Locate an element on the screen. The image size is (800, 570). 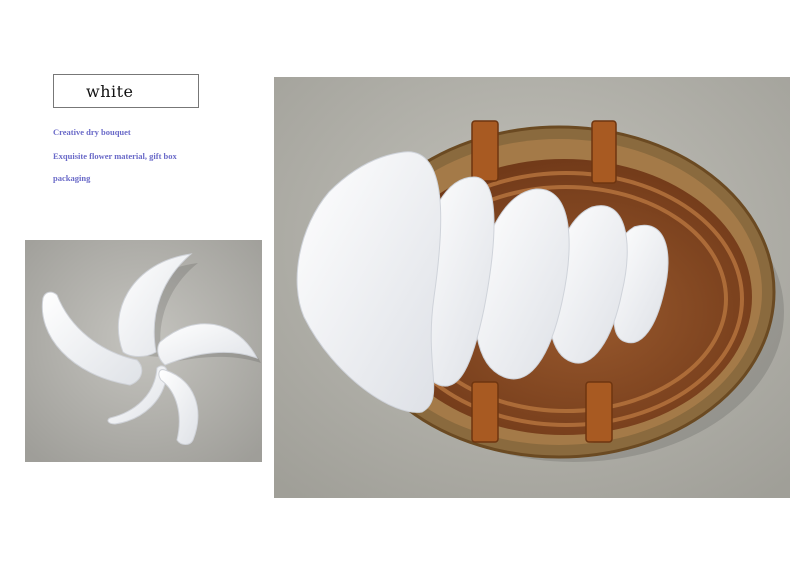
pinwheel-pillows-photo is located at coordinates (143, 351).